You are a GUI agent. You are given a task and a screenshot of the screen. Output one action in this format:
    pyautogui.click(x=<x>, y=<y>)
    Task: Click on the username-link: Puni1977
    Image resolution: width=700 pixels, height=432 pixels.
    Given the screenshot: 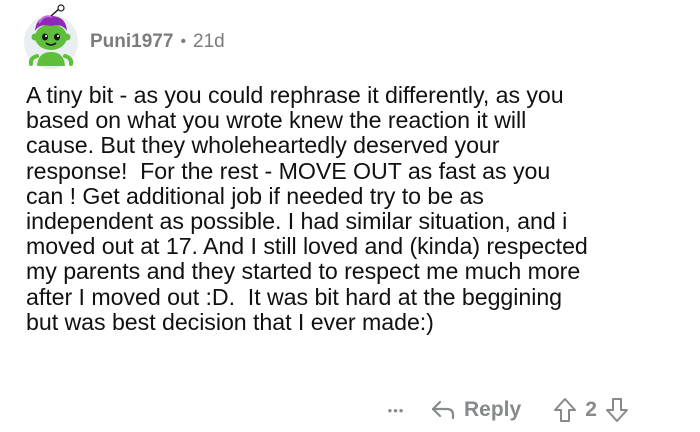 What is the action you would take?
    pyautogui.click(x=131, y=42)
    